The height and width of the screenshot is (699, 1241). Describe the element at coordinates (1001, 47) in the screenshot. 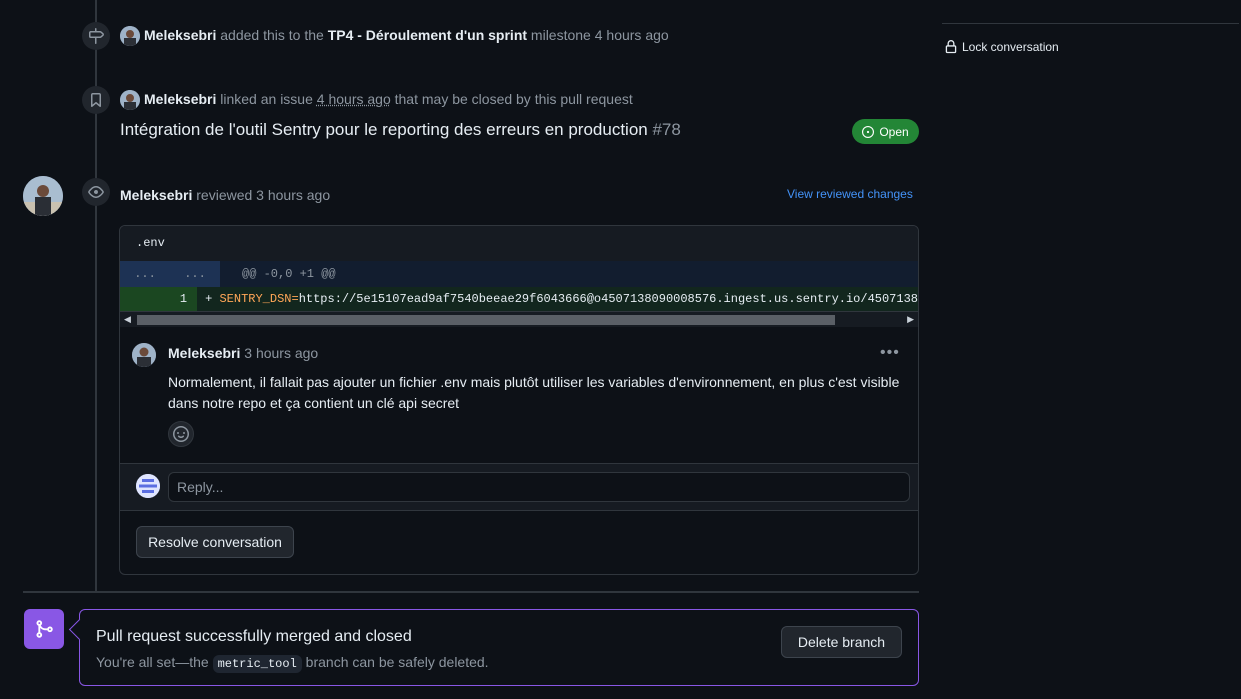

I see `lock-conversation-link: Lock conversation` at that location.